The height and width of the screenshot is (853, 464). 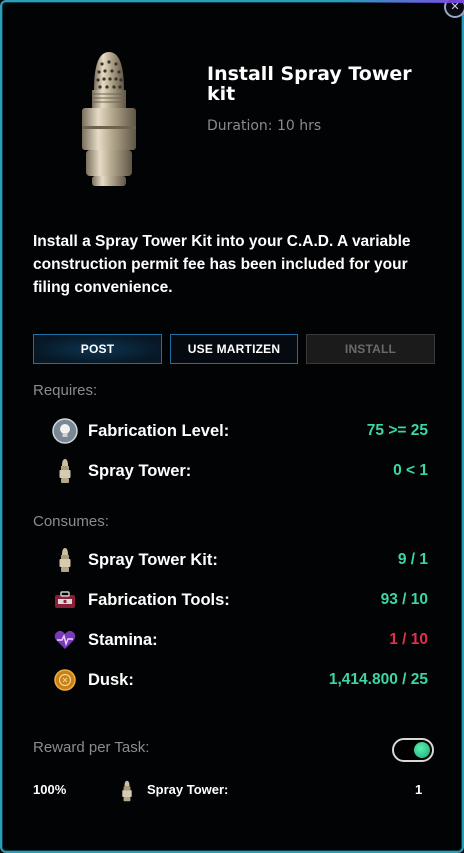 I want to click on install-button: INSTALL, so click(x=370, y=349).